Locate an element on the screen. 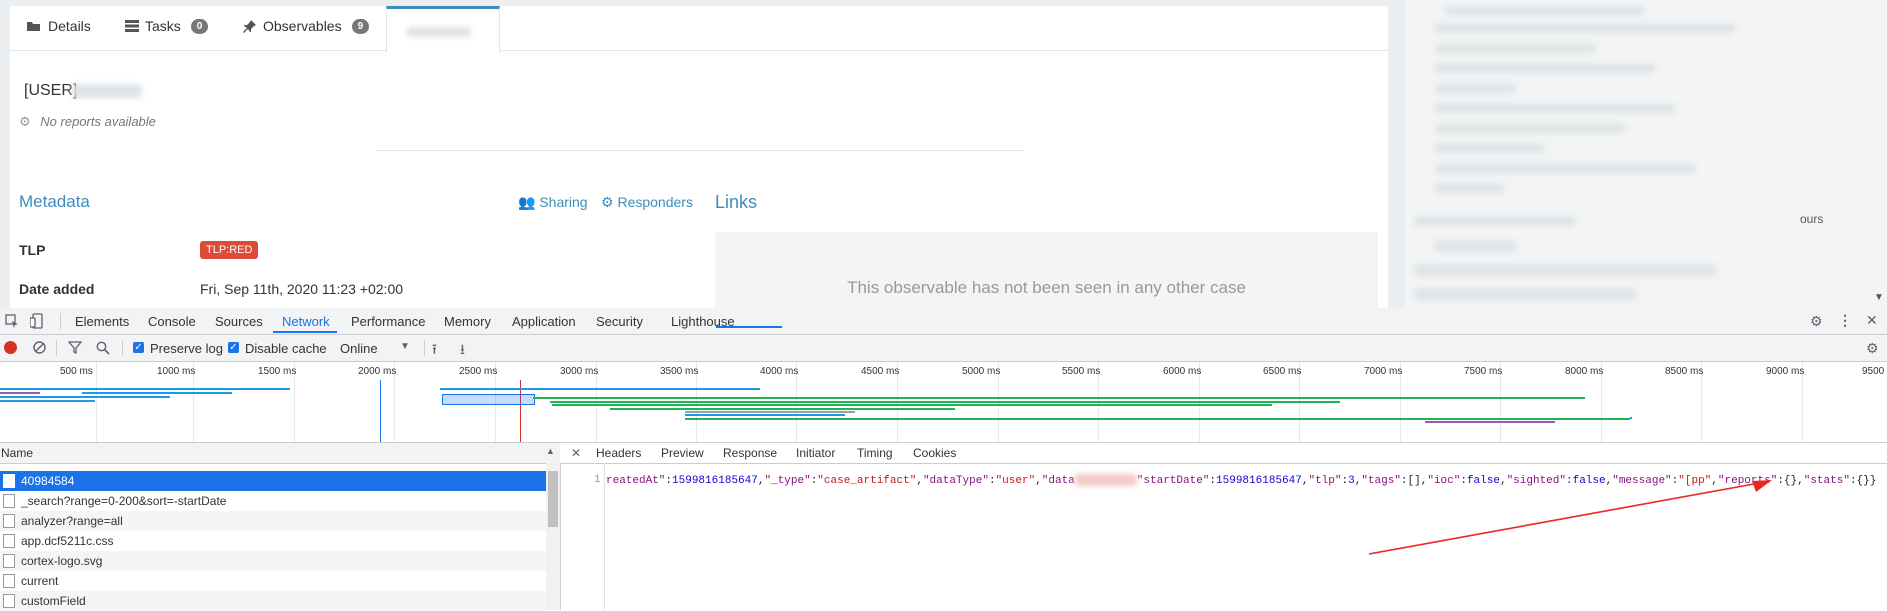 This screenshot has width=1887, height=611. request-name: cortex-logo.svg is located at coordinates (62, 561).